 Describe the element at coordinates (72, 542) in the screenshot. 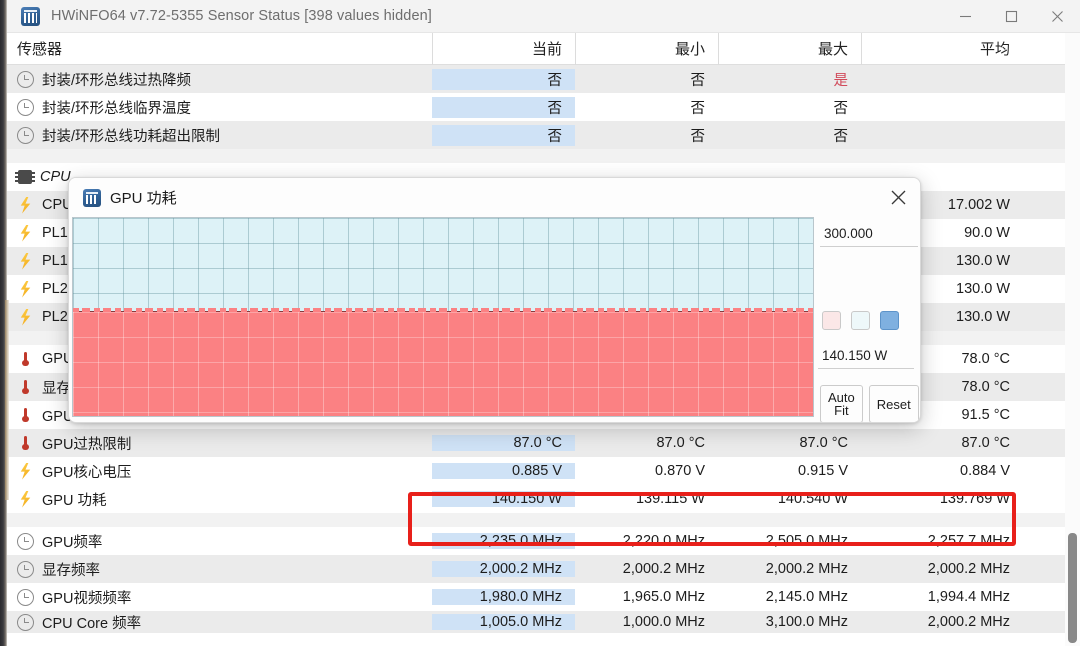

I see `row-label: GPU频率` at that location.